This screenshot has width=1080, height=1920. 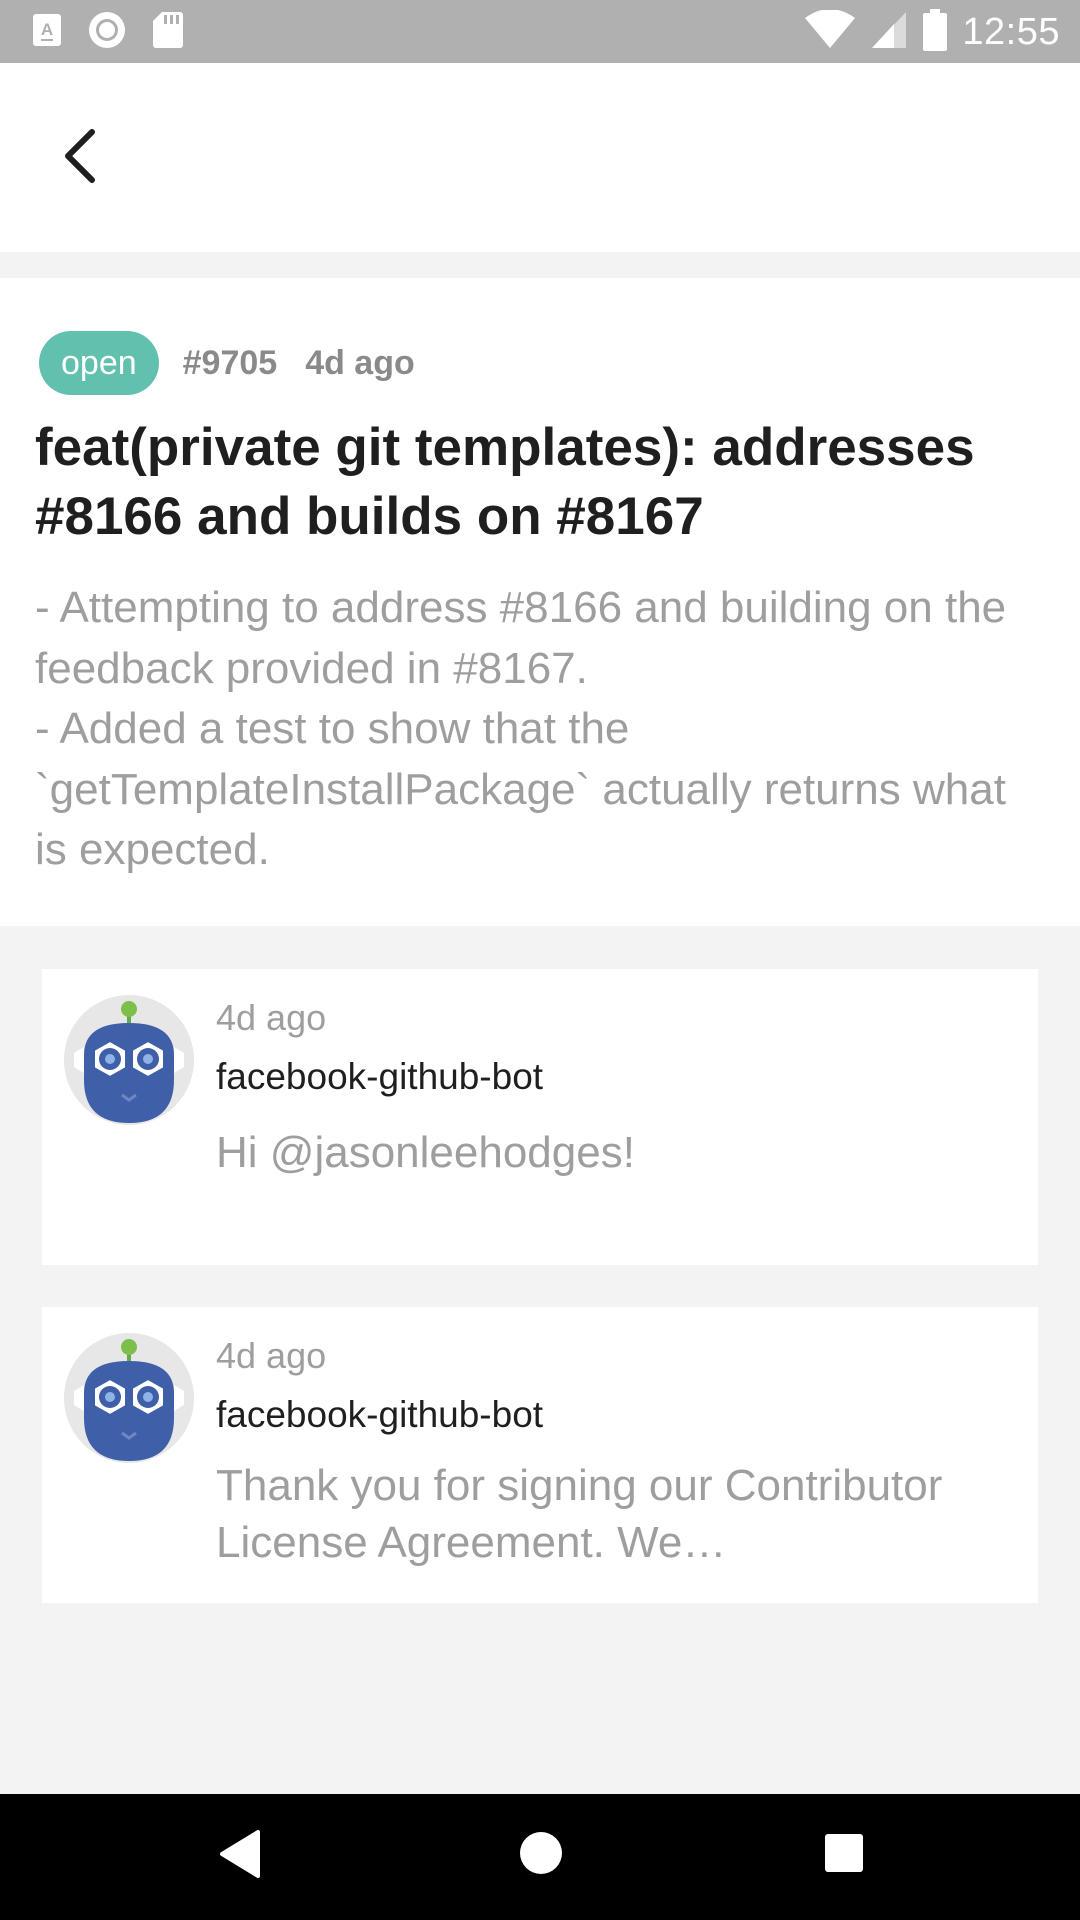 I want to click on app-bar, so click(x=540, y=157).